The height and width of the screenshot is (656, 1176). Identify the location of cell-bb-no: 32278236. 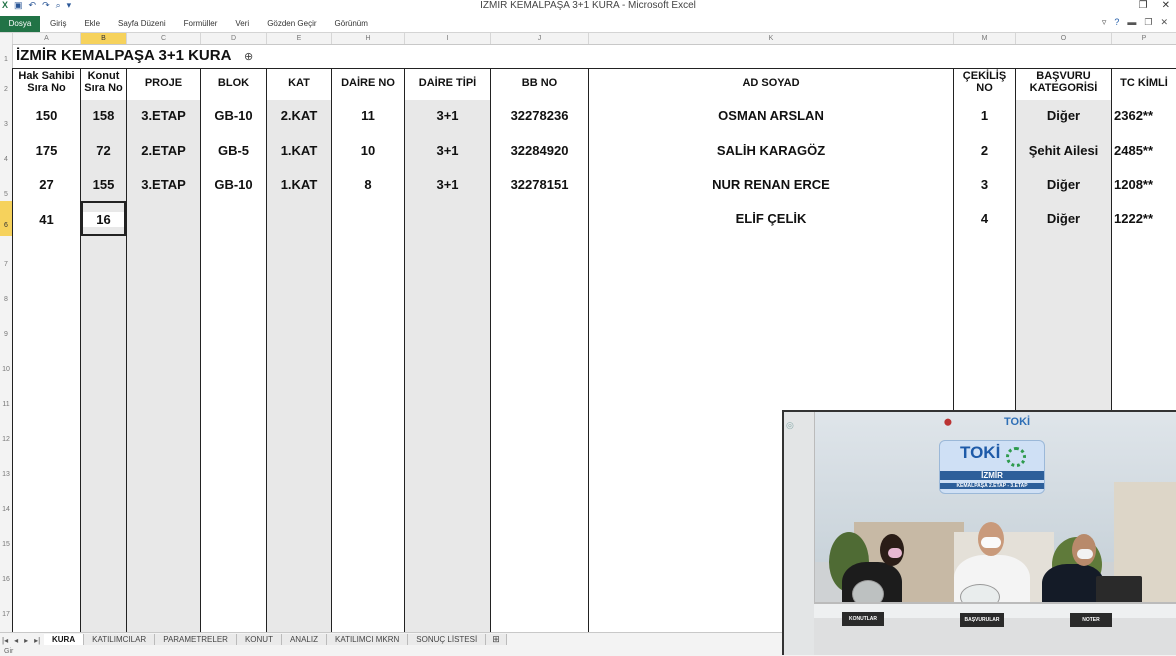
(539, 115).